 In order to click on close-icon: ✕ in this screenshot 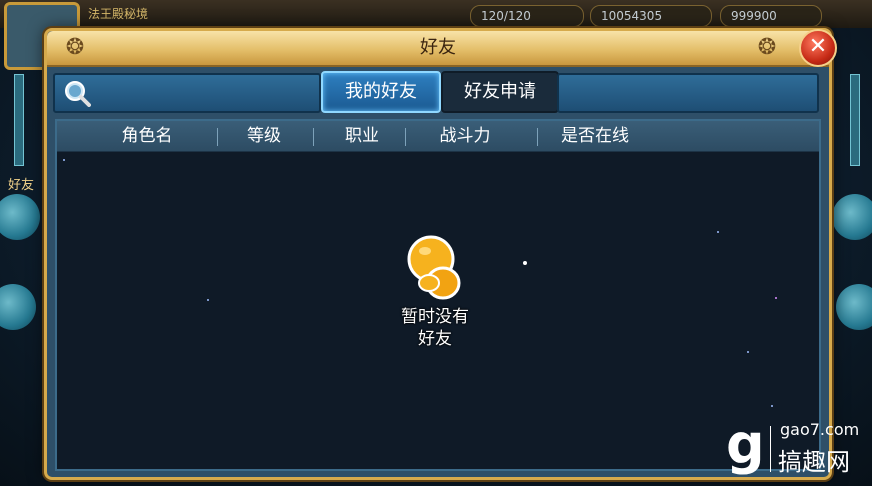, I will do `click(818, 46)`.